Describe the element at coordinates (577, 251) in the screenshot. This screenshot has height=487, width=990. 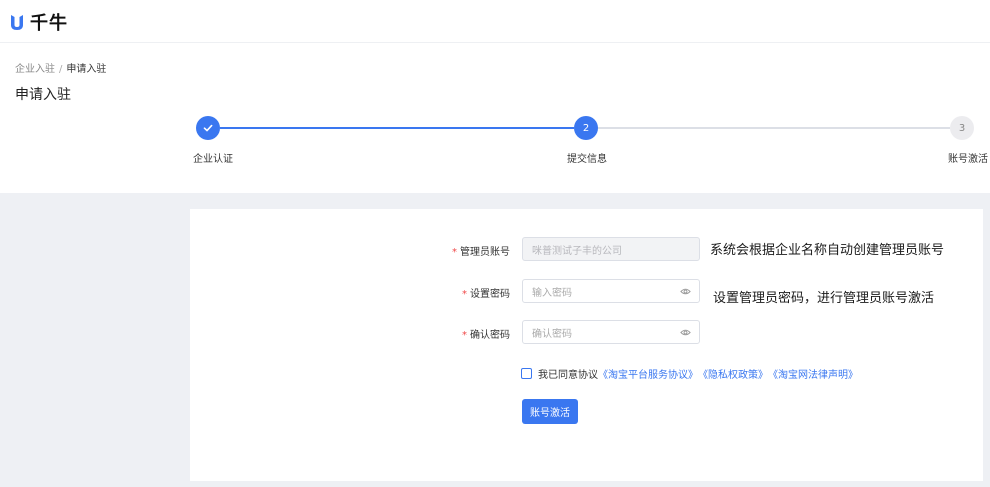
I see `admin-account-value: 咪普测试子丰的公司` at that location.